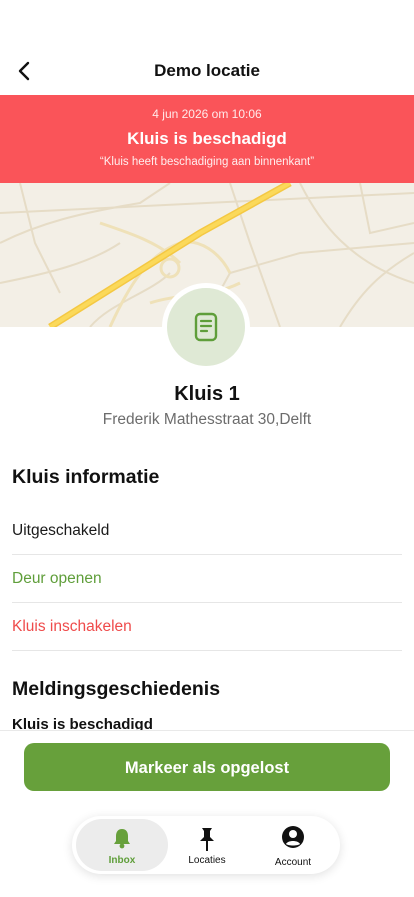  I want to click on document-icon, so click(206, 327).